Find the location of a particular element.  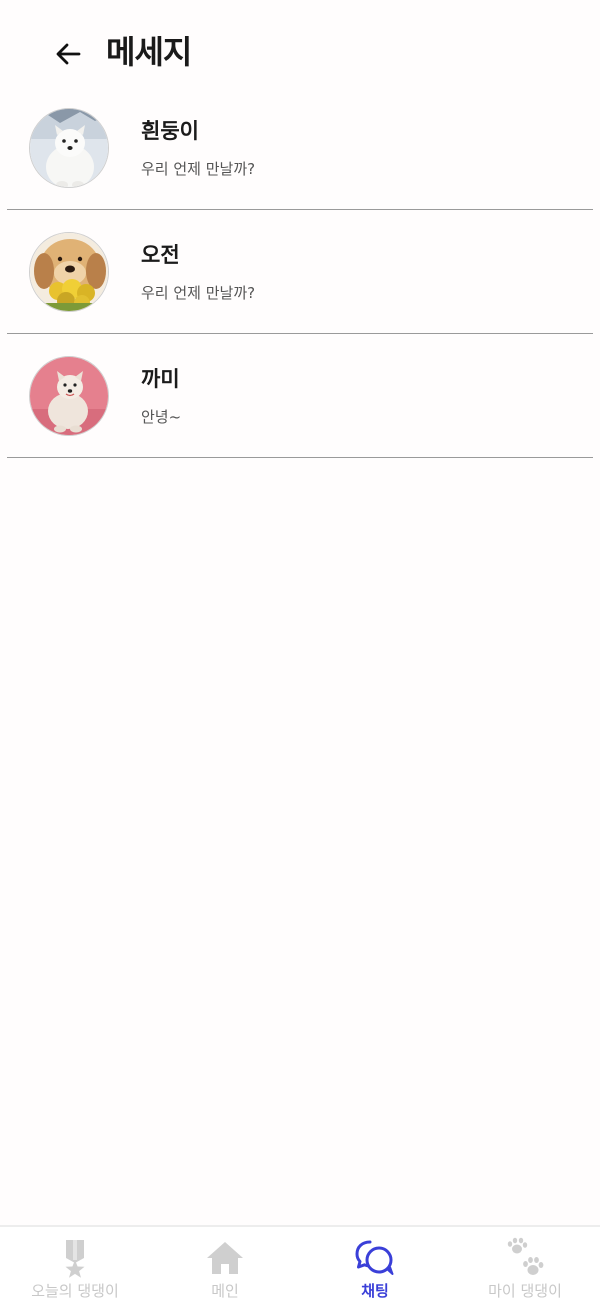

nav-label: 채팅 is located at coordinates (375, 1291).